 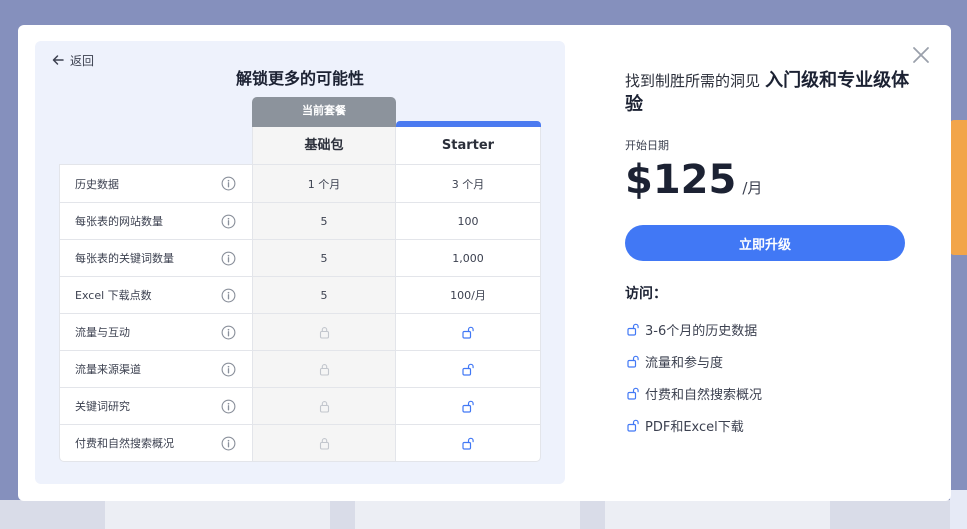 I want to click on row-label-cell: 关键词研究, so click(x=156, y=406).